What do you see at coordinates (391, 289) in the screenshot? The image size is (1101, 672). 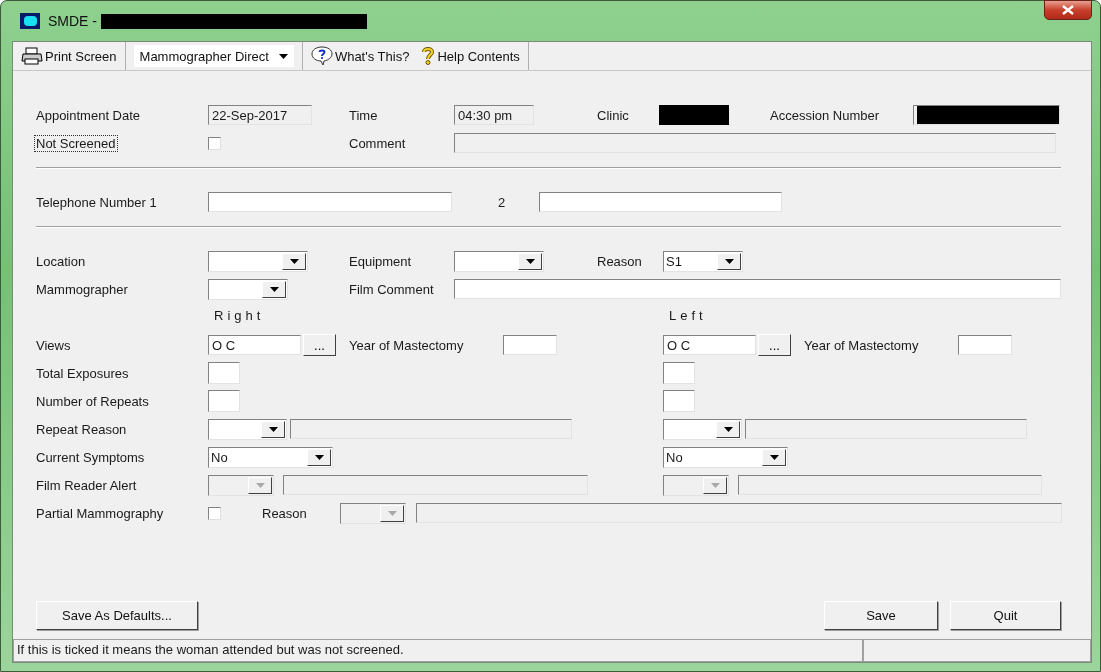 I see `field-label: Film Comment` at bounding box center [391, 289].